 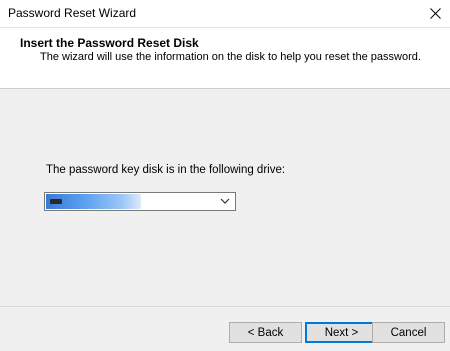 What do you see at coordinates (225, 14) in the screenshot?
I see `title-bar: Password Reset Wizard` at bounding box center [225, 14].